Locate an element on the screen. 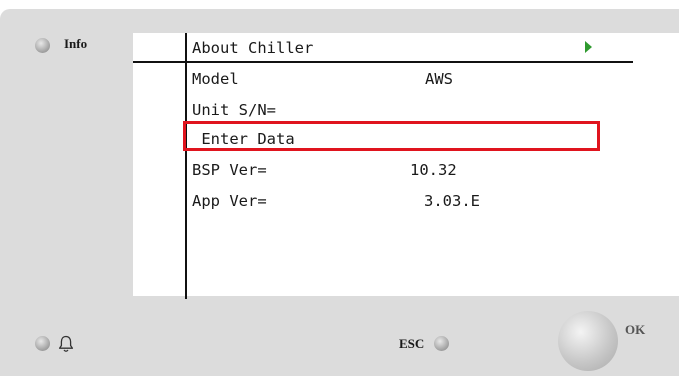  ok-knob-button is located at coordinates (588, 341).